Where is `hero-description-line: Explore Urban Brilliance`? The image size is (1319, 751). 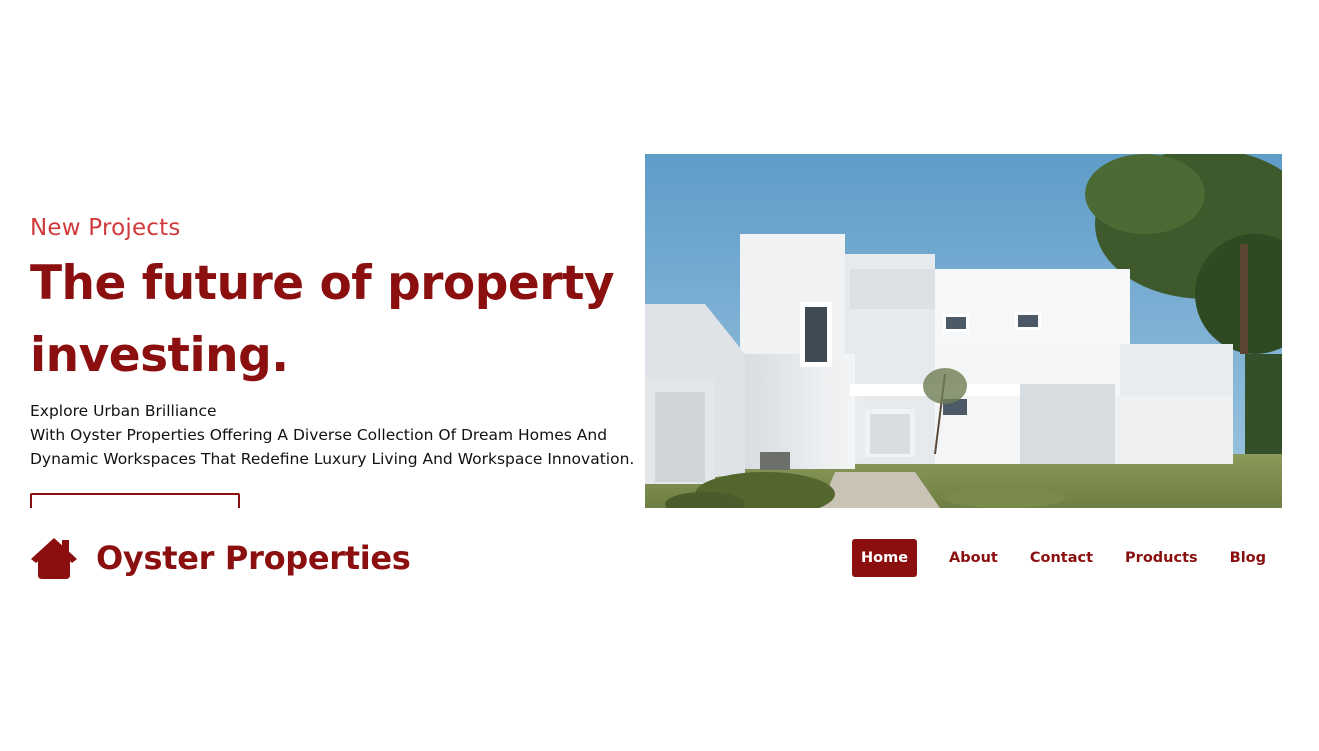 hero-description-line: Explore Urban Brilliance is located at coordinates (123, 411).